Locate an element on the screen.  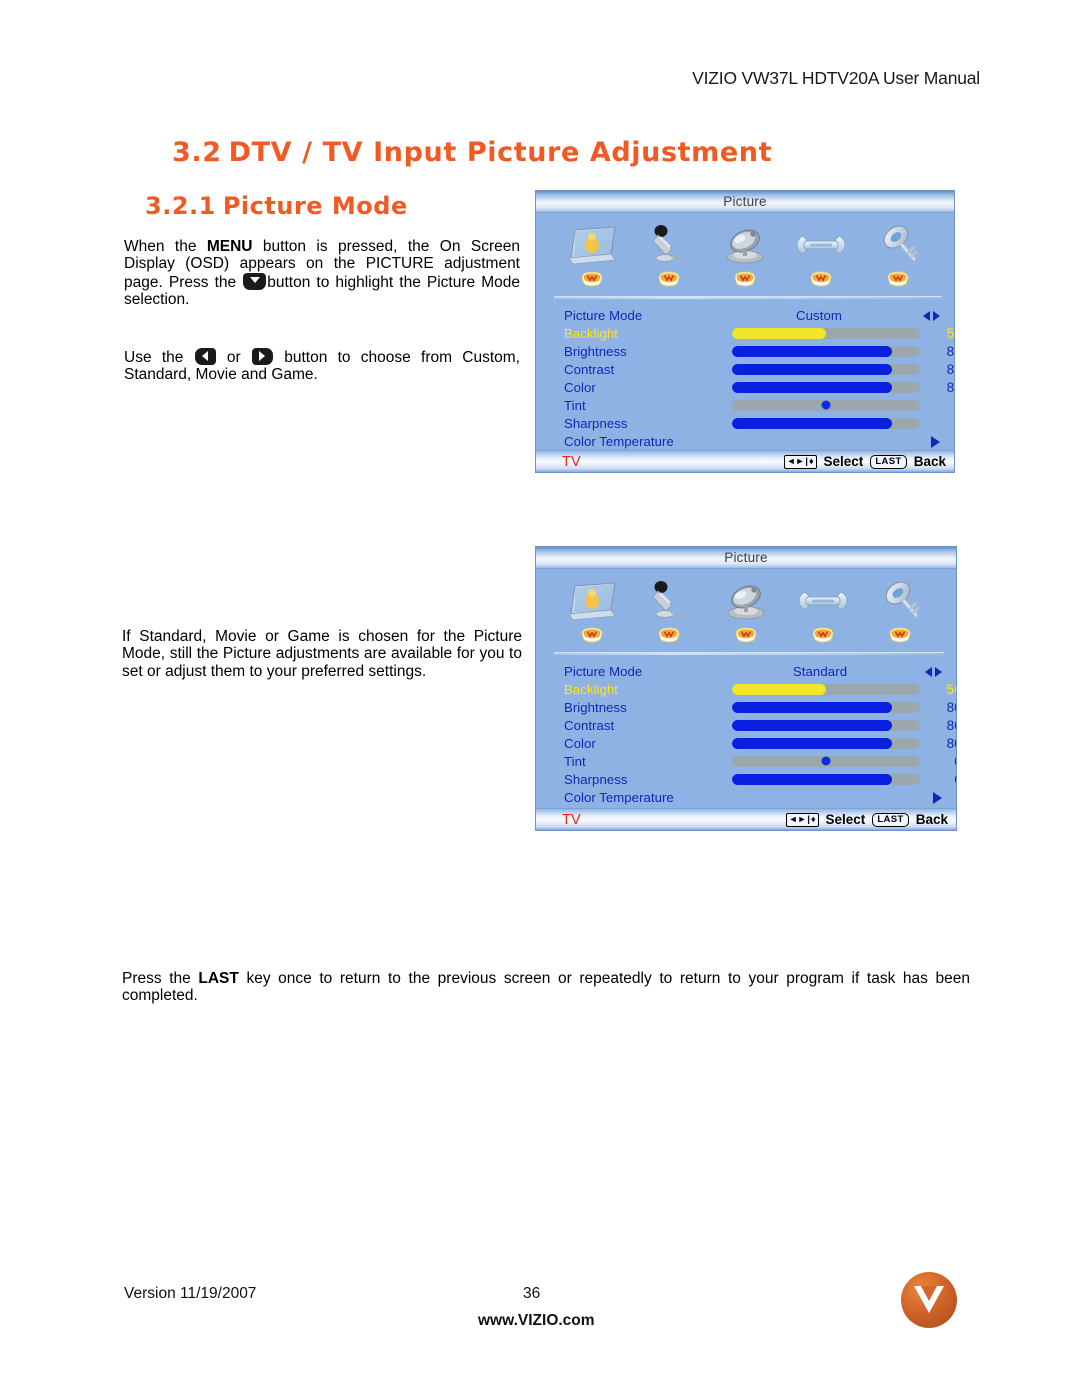
osd-row-label: Picture Mode is located at coordinates (603, 671).